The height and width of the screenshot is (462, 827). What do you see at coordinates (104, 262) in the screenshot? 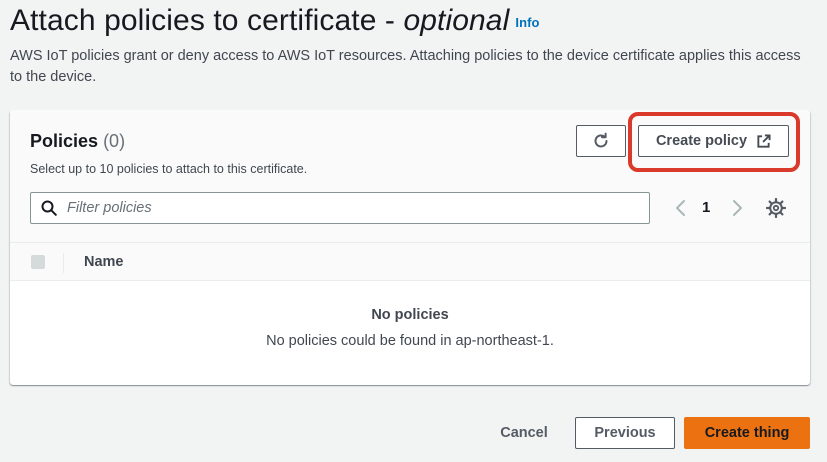
I see `column-header-name: Name` at bounding box center [104, 262].